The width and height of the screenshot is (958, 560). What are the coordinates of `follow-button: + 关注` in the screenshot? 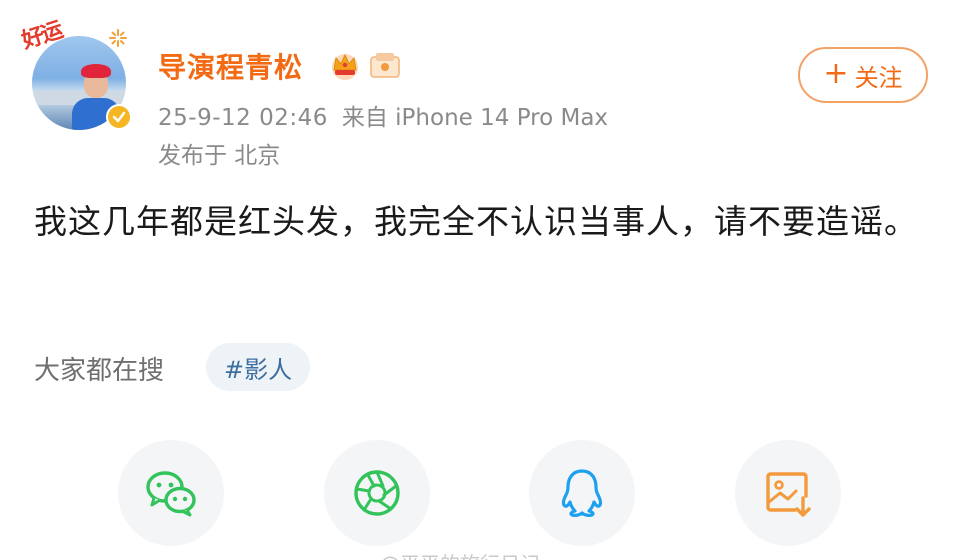 It's located at (863, 75).